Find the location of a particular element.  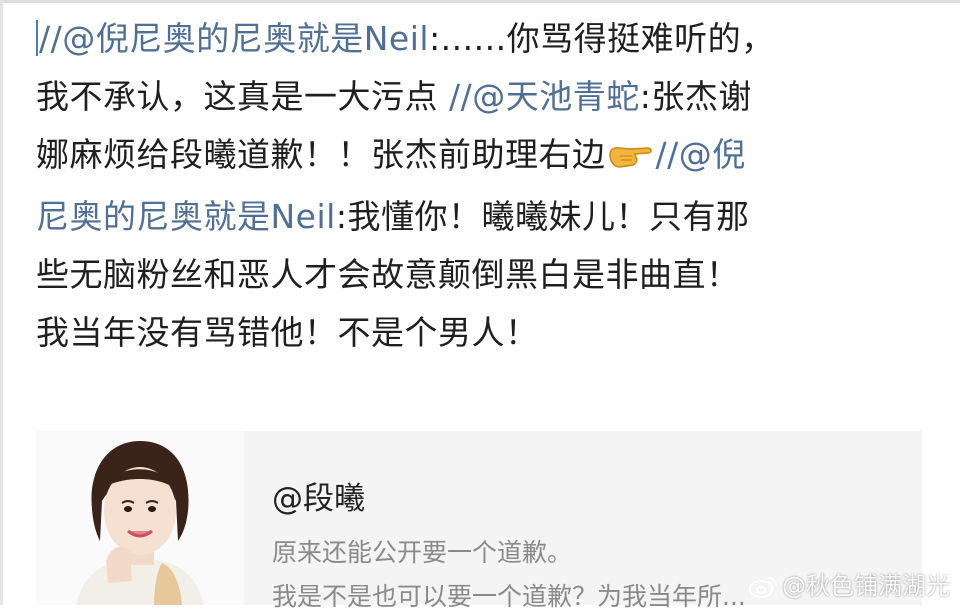

screen-left-edge is located at coordinates (1, 302).